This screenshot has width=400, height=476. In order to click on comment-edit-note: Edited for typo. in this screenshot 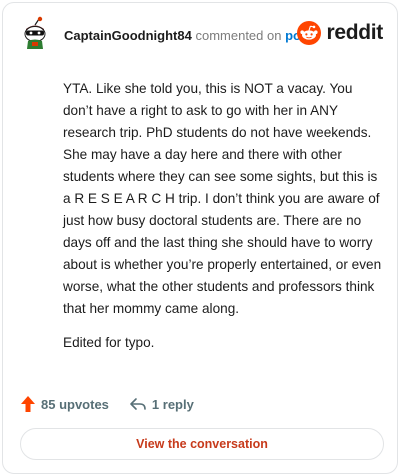, I will do `click(109, 342)`.